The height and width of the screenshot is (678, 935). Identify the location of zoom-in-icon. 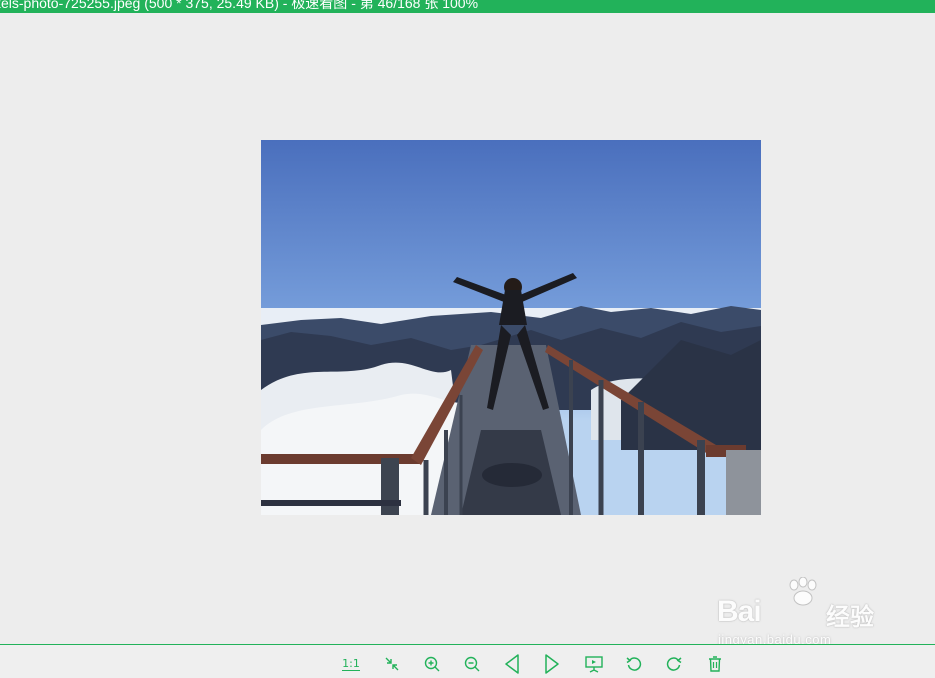
(432, 664).